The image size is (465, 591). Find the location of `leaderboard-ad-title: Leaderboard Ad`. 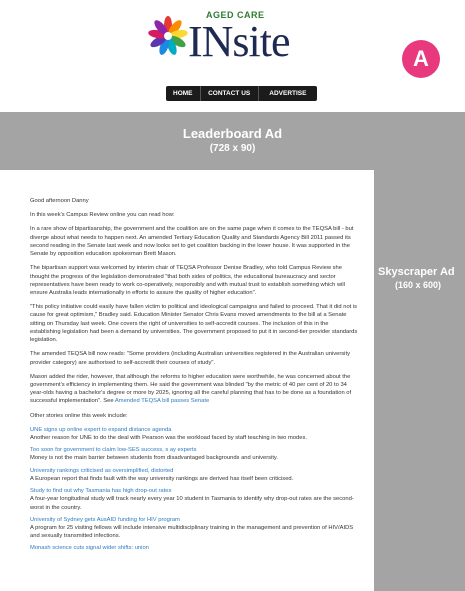

leaderboard-ad-title: Leaderboard Ad is located at coordinates (232, 133).